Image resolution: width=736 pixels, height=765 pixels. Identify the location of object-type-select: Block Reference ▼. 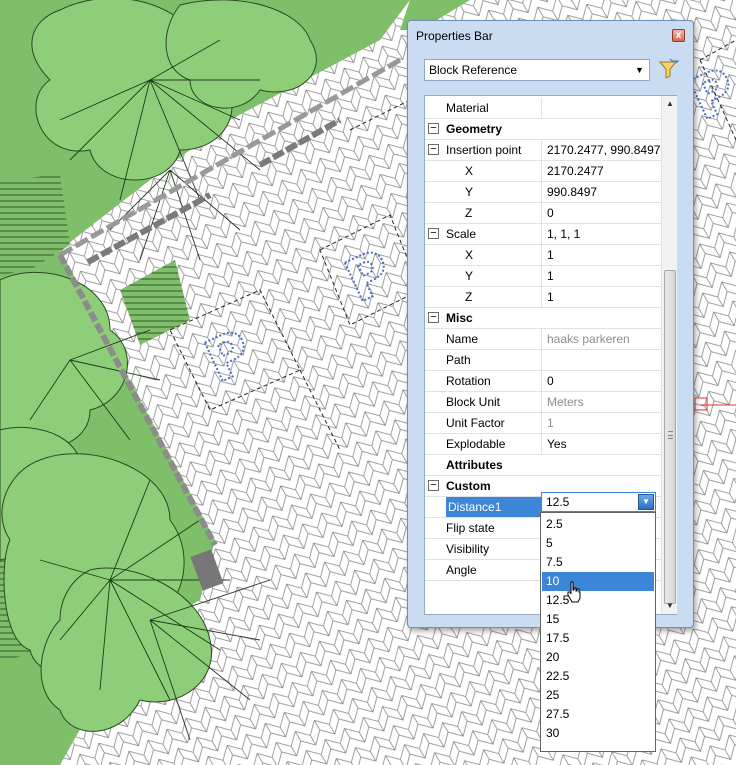
(537, 70).